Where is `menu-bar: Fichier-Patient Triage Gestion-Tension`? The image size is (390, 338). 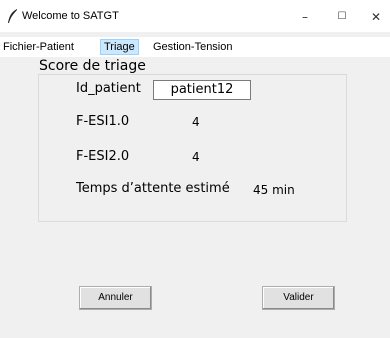 menu-bar: Fichier-Patient Triage Gestion-Tension is located at coordinates (195, 47).